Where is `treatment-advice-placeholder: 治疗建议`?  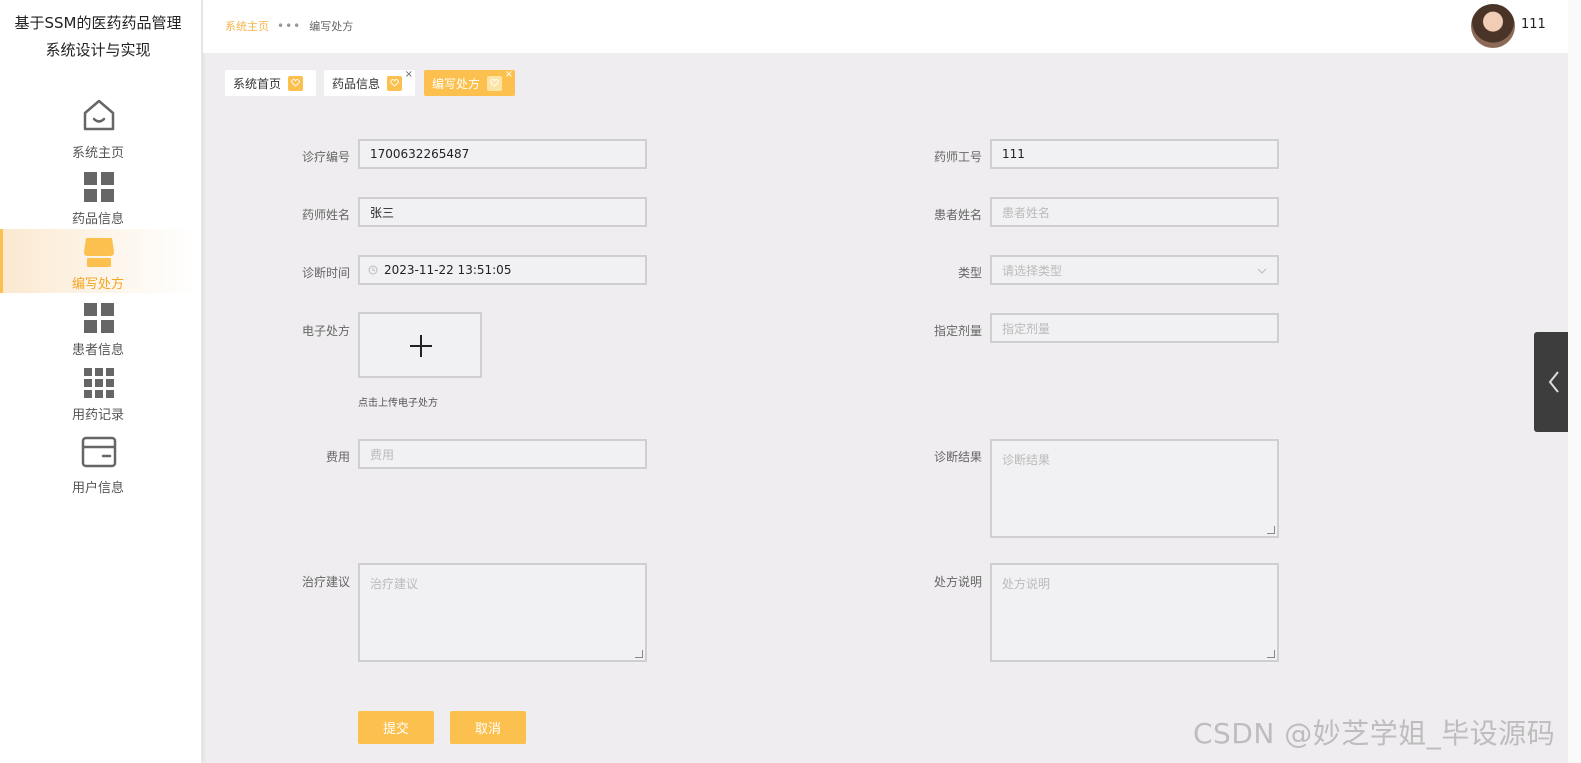
treatment-advice-placeholder: 治疗建议 is located at coordinates (394, 584).